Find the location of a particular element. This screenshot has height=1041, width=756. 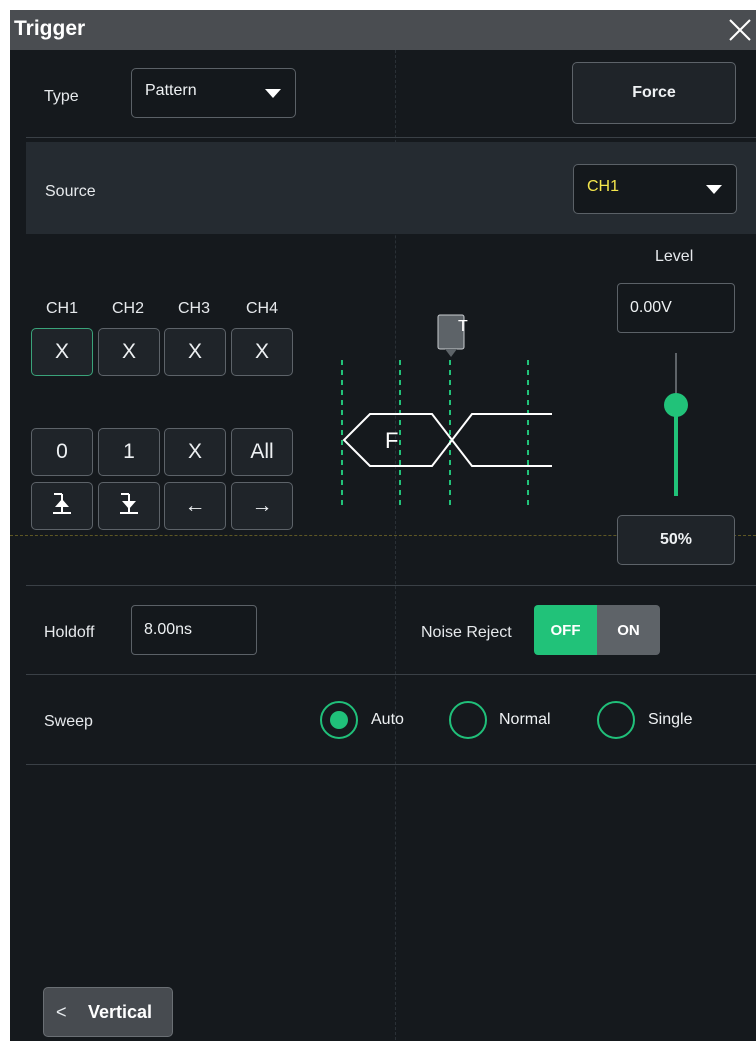

window-title: Trigger is located at coordinates (50, 28).